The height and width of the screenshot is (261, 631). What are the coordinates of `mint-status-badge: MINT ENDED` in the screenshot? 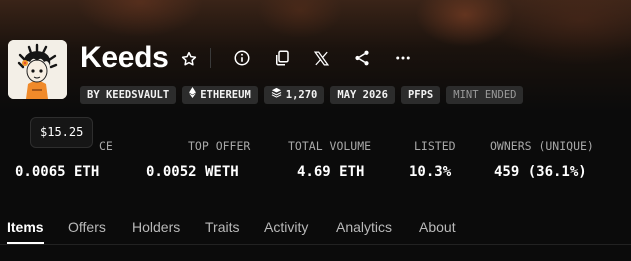 It's located at (485, 95).